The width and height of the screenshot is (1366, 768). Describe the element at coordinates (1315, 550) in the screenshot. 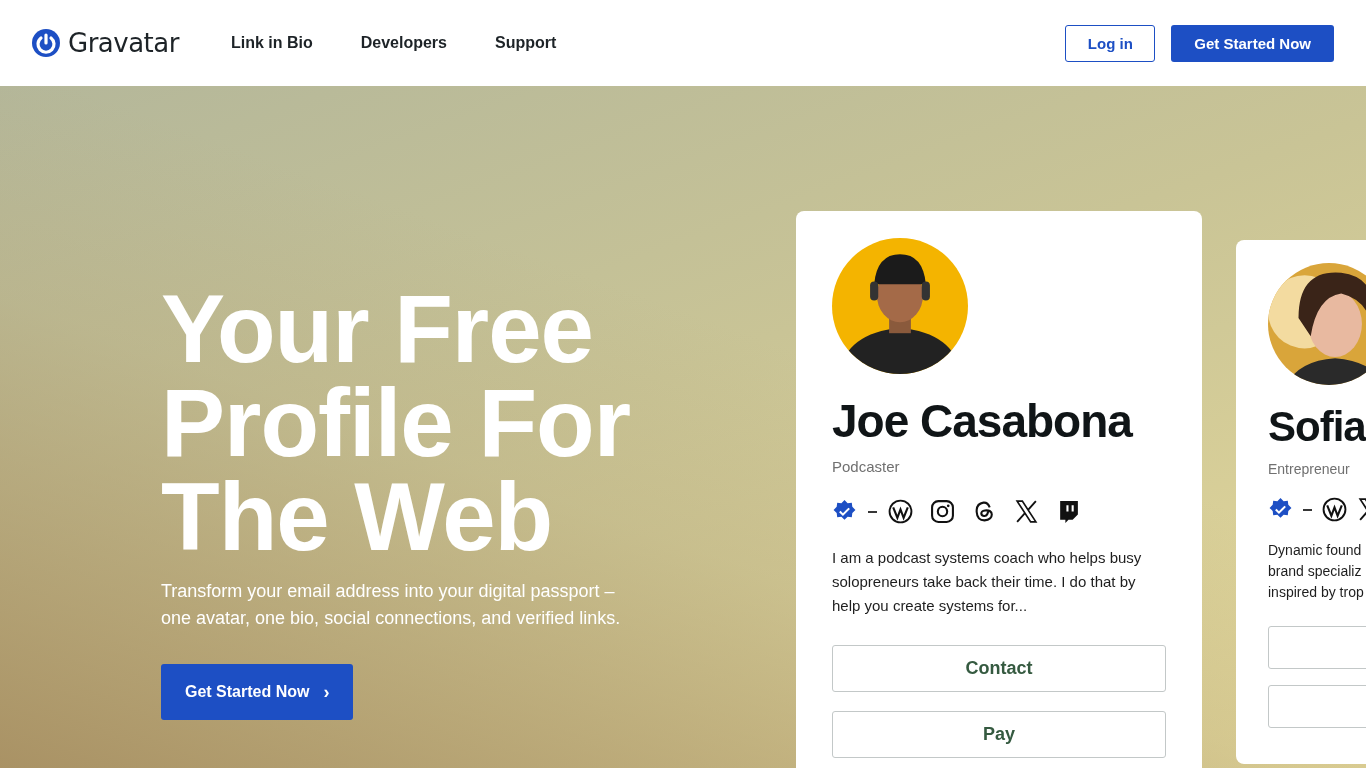

I see `profile-bio: Dynamic found` at that location.